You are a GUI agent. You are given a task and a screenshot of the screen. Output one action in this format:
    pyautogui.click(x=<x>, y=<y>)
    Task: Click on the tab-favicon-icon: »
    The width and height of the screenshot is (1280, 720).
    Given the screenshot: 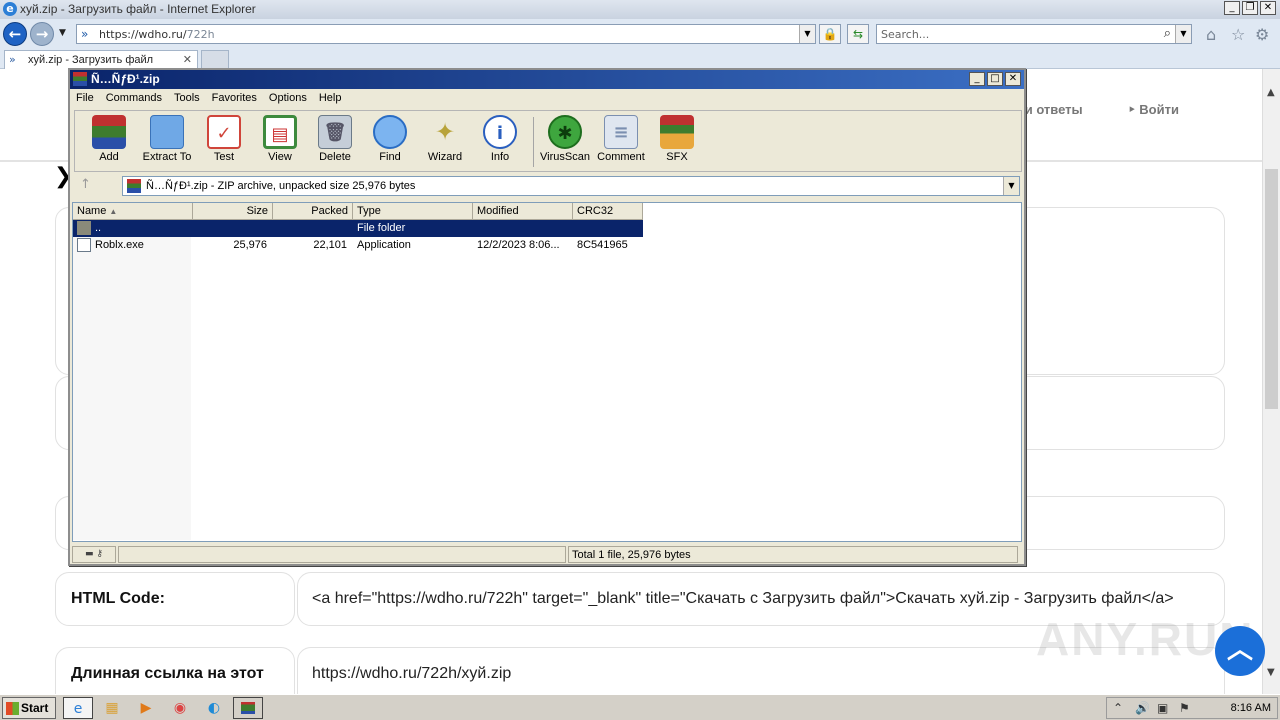 What is the action you would take?
    pyautogui.click(x=12, y=59)
    